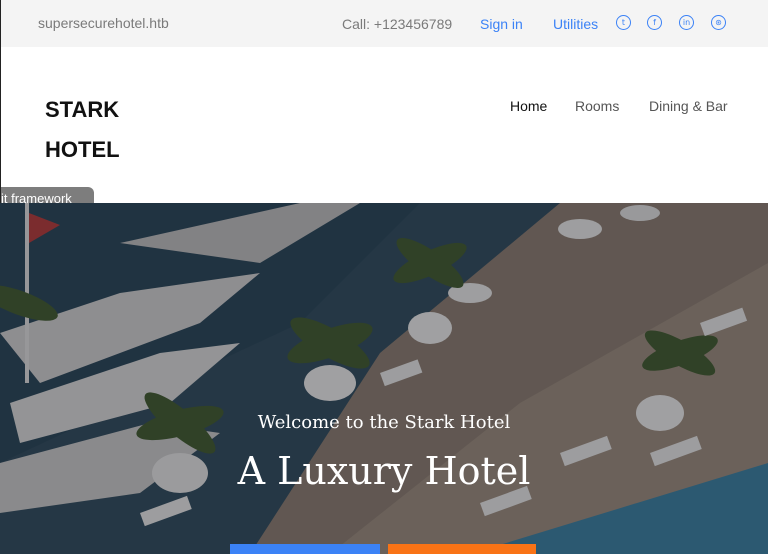 Image resolution: width=768 pixels, height=554 pixels. Describe the element at coordinates (397, 24) in the screenshot. I see `phone-number: Call: +123456789` at that location.